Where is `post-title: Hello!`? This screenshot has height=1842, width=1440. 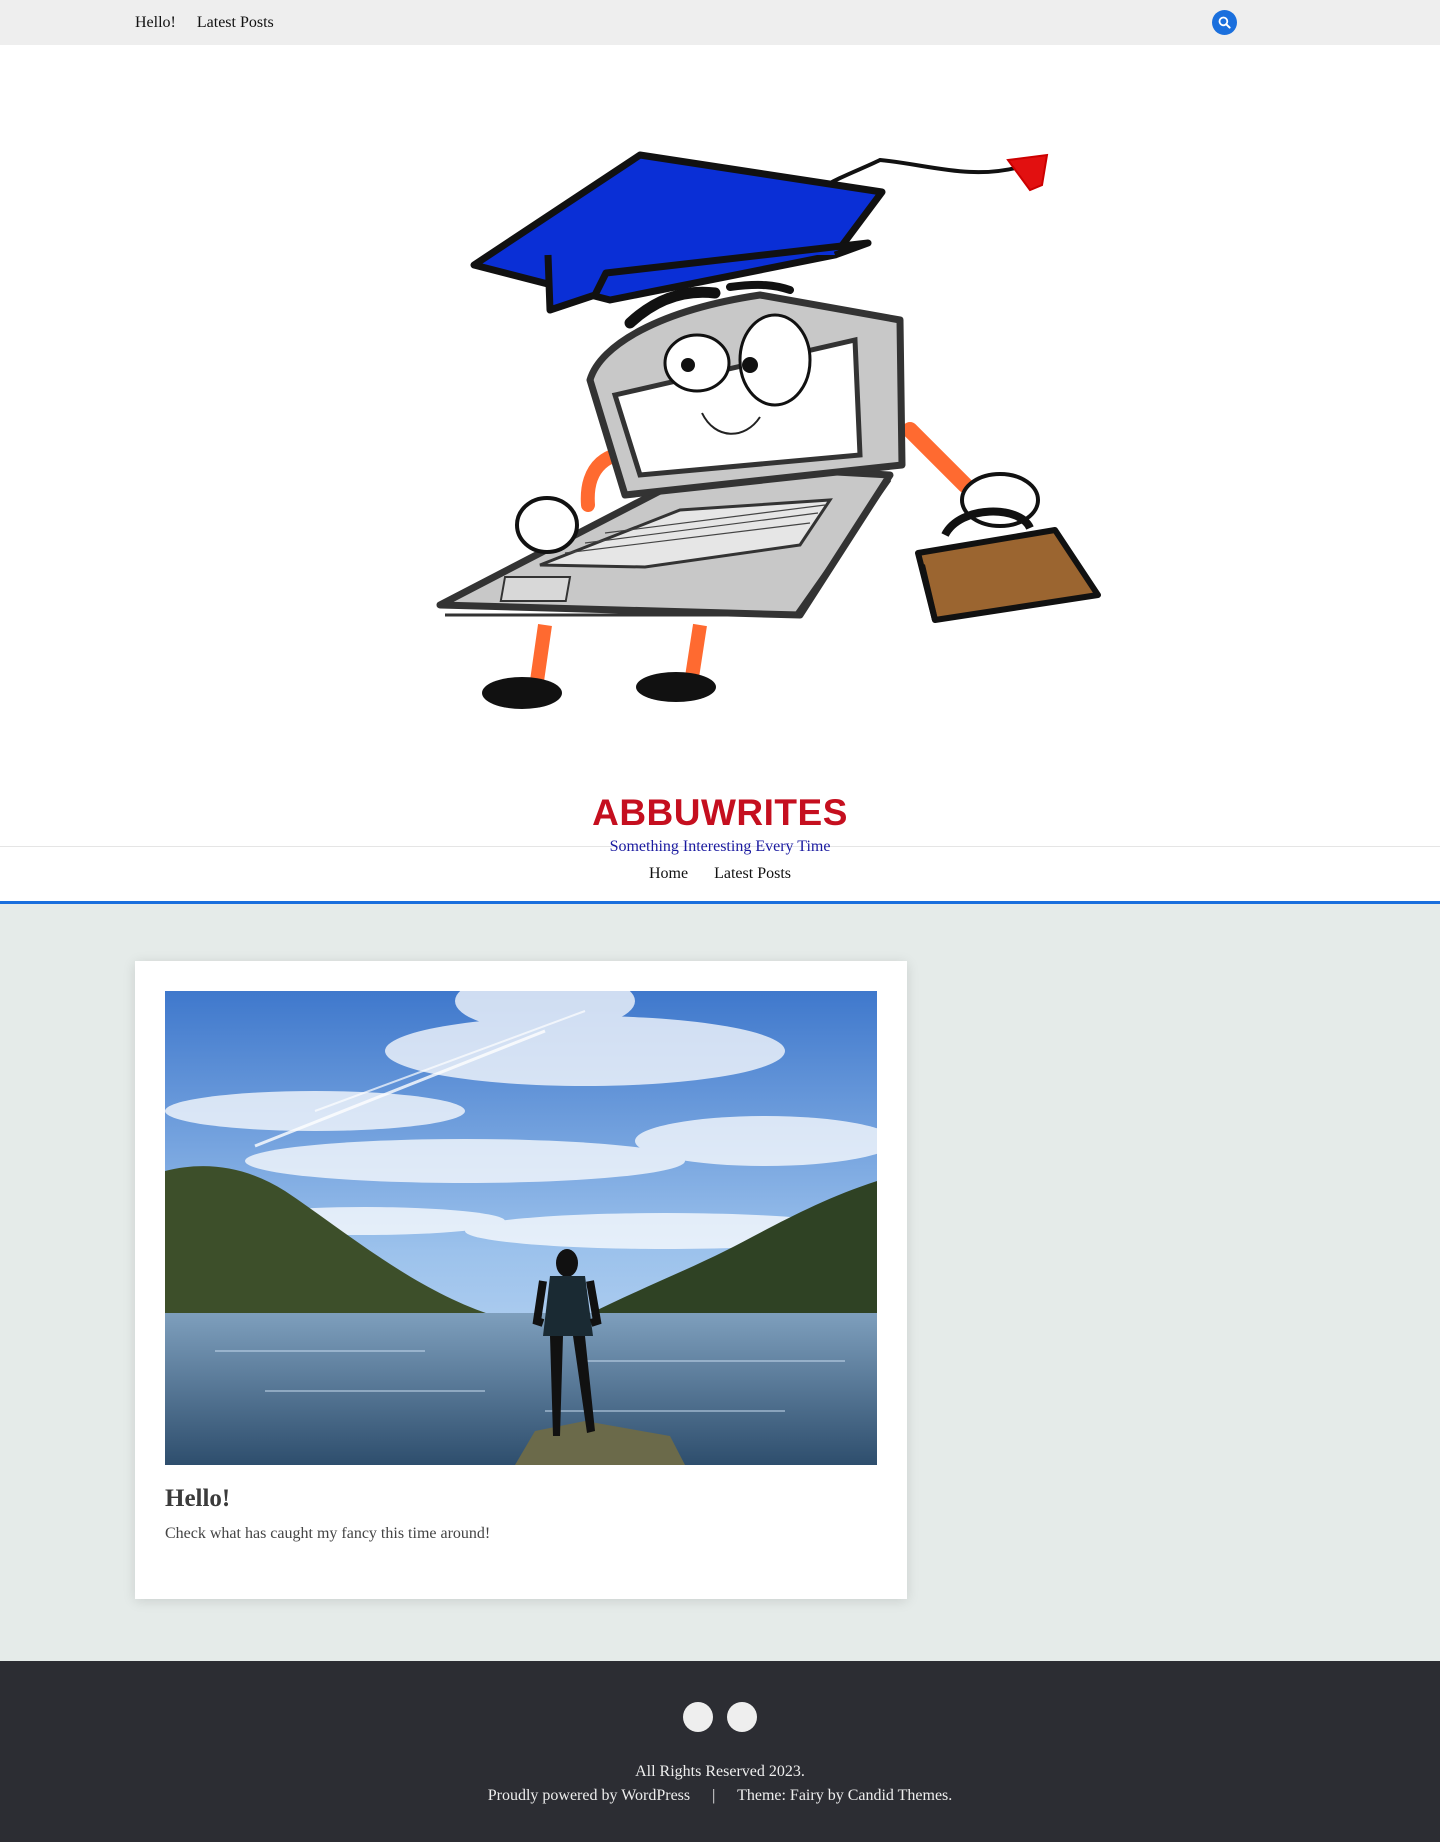
post-title: Hello! is located at coordinates (197, 1499).